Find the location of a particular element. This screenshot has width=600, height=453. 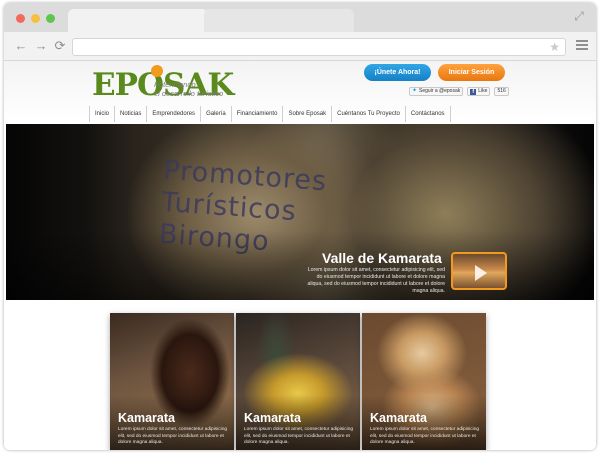

forward-arrow-icon: → is located at coordinates (41, 46).